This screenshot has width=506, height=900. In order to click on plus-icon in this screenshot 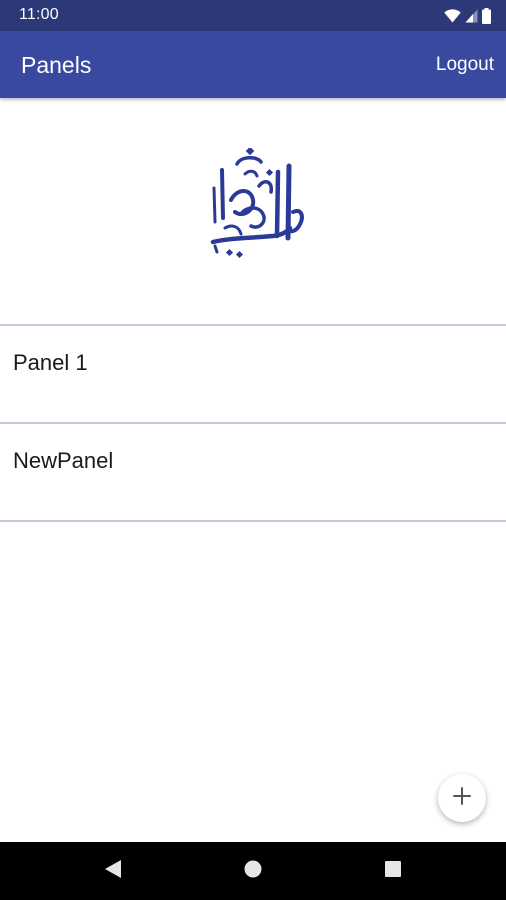, I will do `click(462, 798)`.